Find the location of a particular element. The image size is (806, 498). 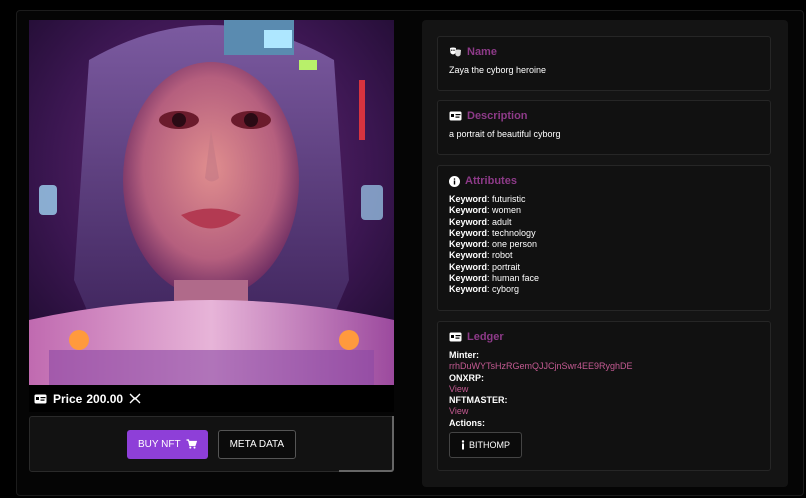

bithomp-label: BITHOMP is located at coordinates (490, 445).